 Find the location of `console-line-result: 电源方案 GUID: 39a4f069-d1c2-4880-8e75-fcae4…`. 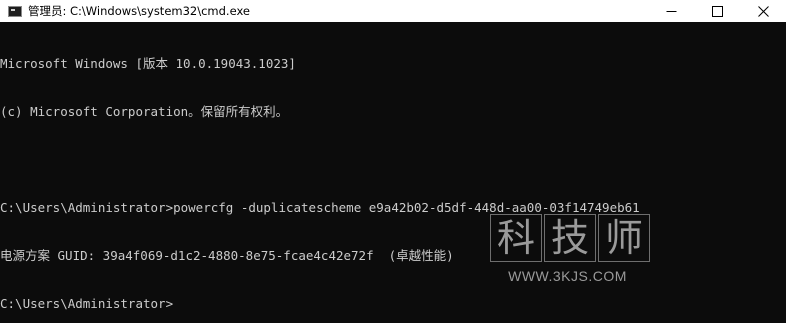

console-line-result: 电源方案 GUID: 39a4f069-d1c2-4880-8e75-fcae4… is located at coordinates (227, 255).